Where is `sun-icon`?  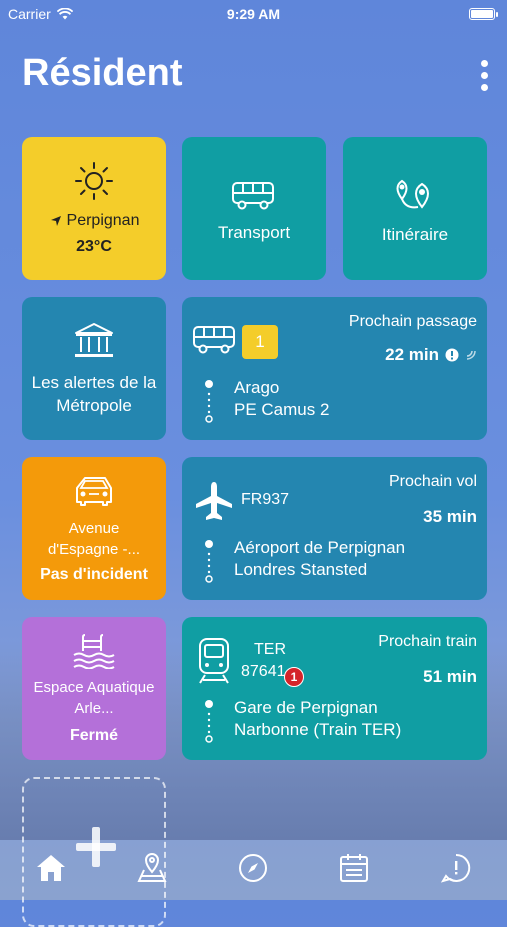
sun-icon is located at coordinates (94, 181).